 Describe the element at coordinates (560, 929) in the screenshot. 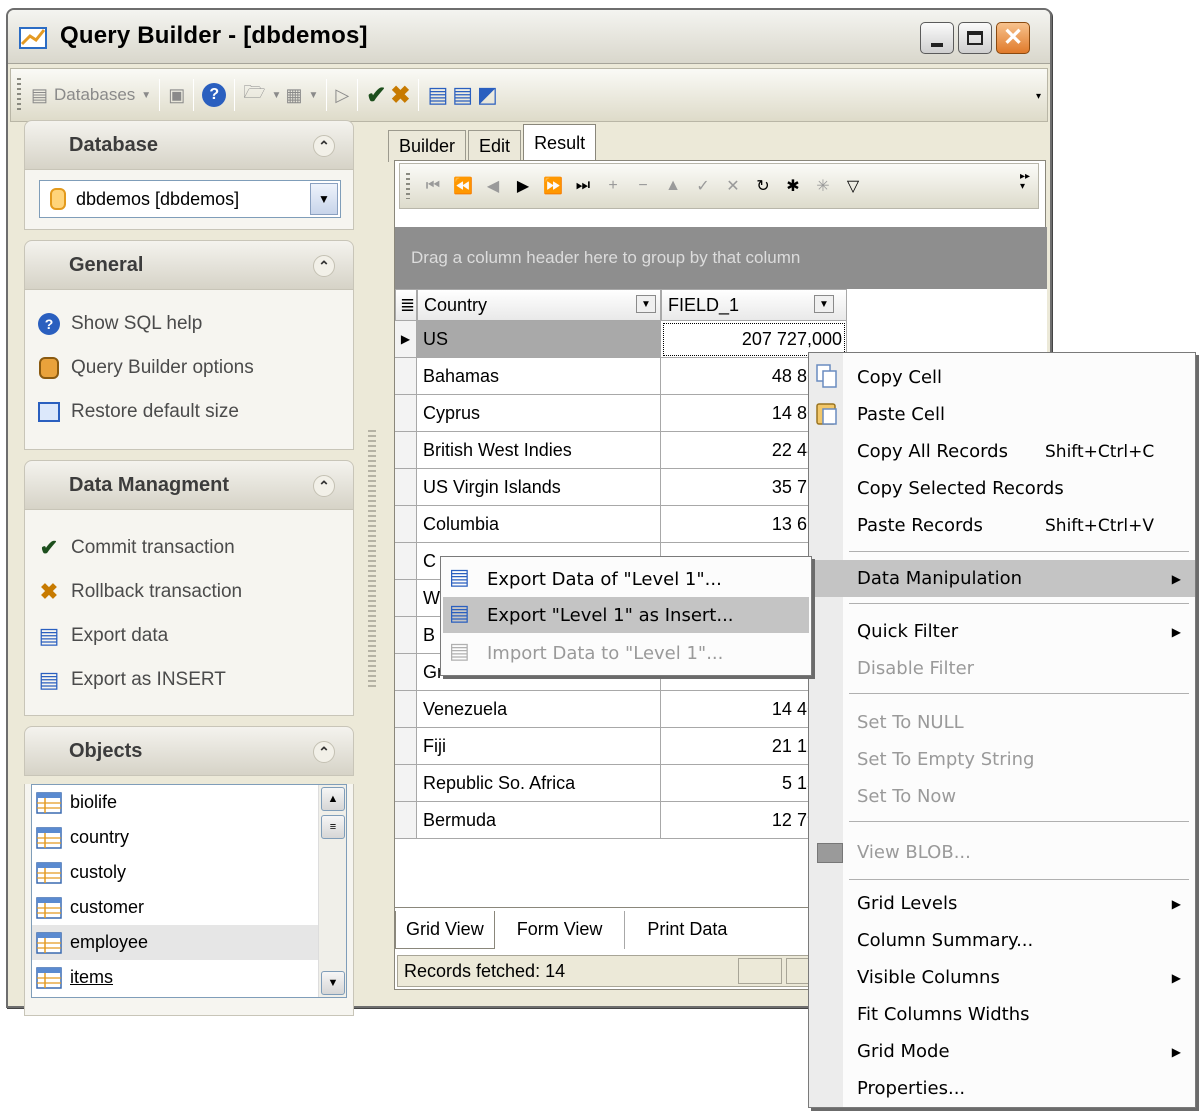

I see `tab-form-view: Form View` at that location.